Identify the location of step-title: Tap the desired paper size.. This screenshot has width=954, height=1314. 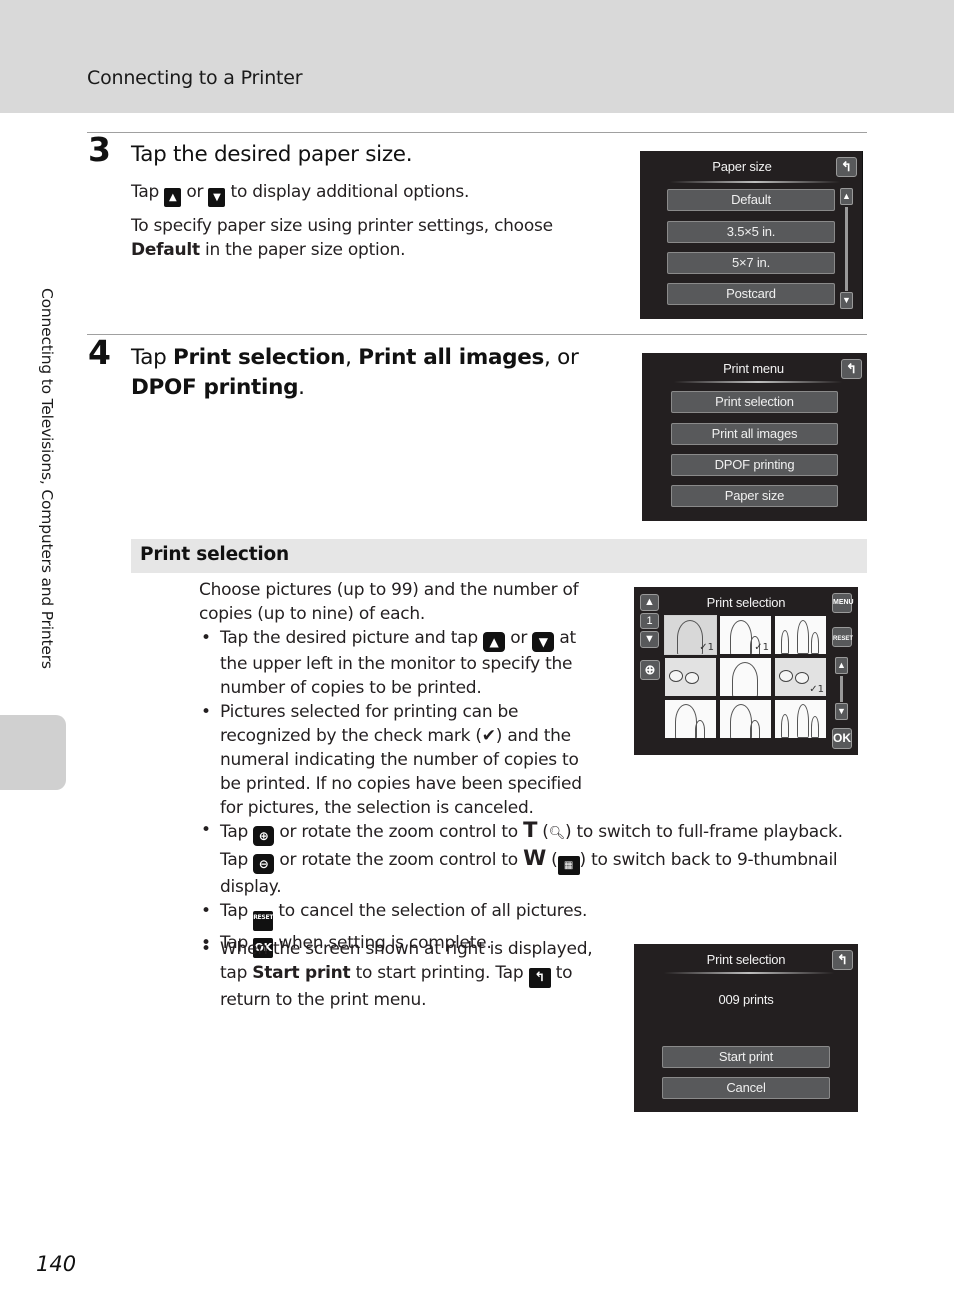
(272, 154).